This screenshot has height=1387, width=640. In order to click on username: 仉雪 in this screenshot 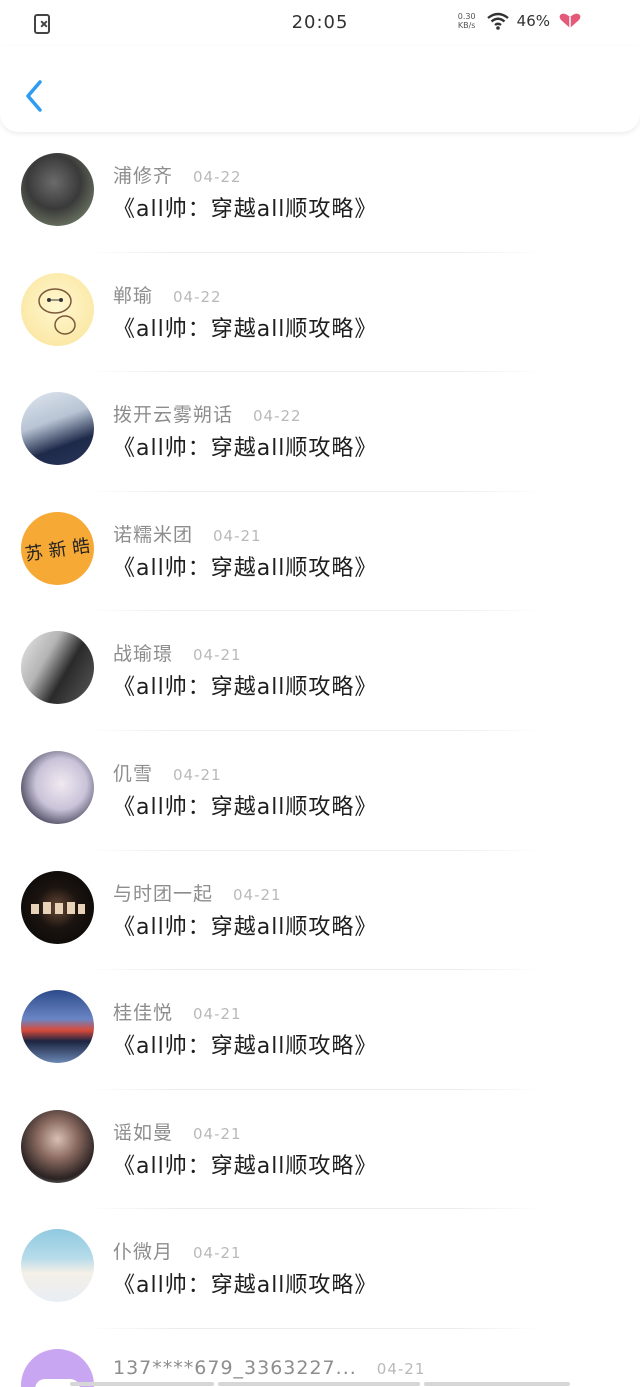, I will do `click(133, 773)`.